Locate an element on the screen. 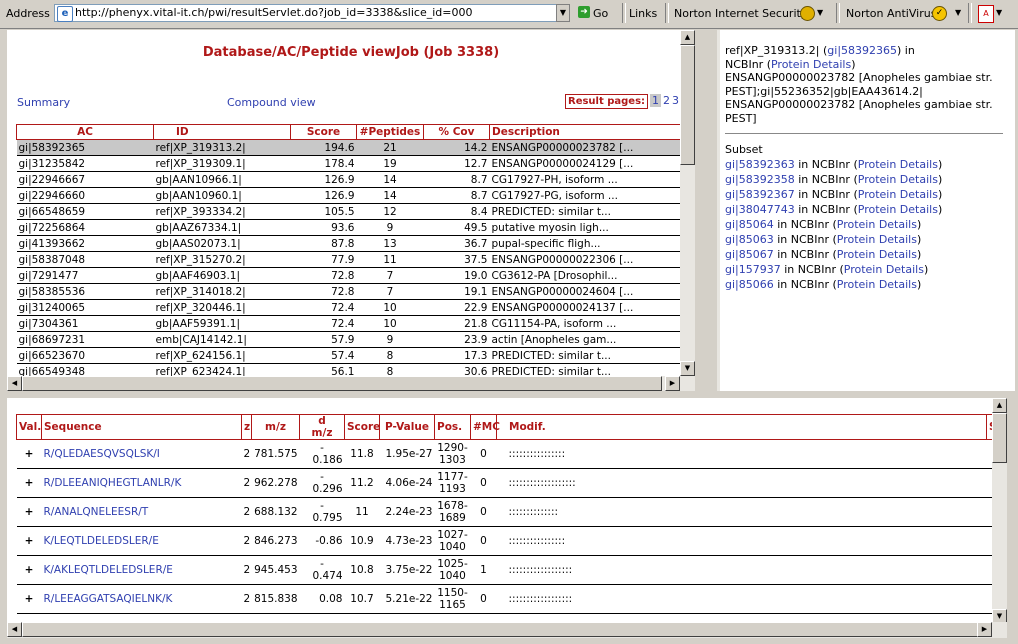 This screenshot has height=644, width=1018. norton-antivirus-button: Norton AntiVirus is located at coordinates (891, 13).